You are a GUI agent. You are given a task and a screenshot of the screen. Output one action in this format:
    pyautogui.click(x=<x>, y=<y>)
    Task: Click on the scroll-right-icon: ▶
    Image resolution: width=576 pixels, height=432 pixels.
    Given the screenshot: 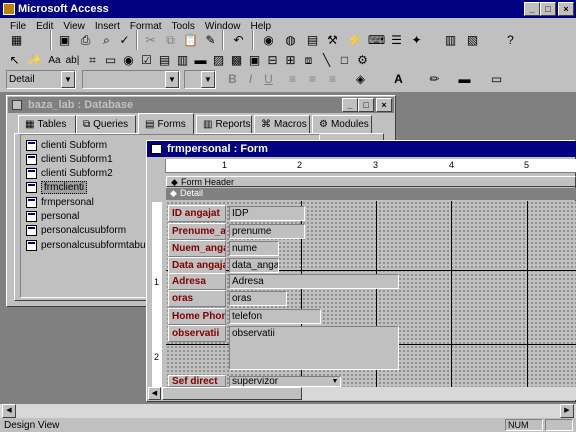 What is the action you would take?
    pyautogui.click(x=567, y=411)
    